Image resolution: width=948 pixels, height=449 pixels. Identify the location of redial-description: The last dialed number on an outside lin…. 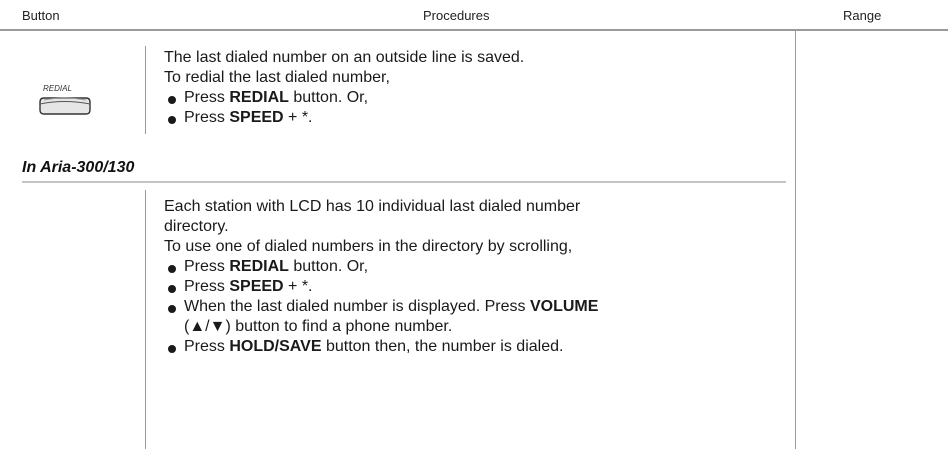
(344, 88).